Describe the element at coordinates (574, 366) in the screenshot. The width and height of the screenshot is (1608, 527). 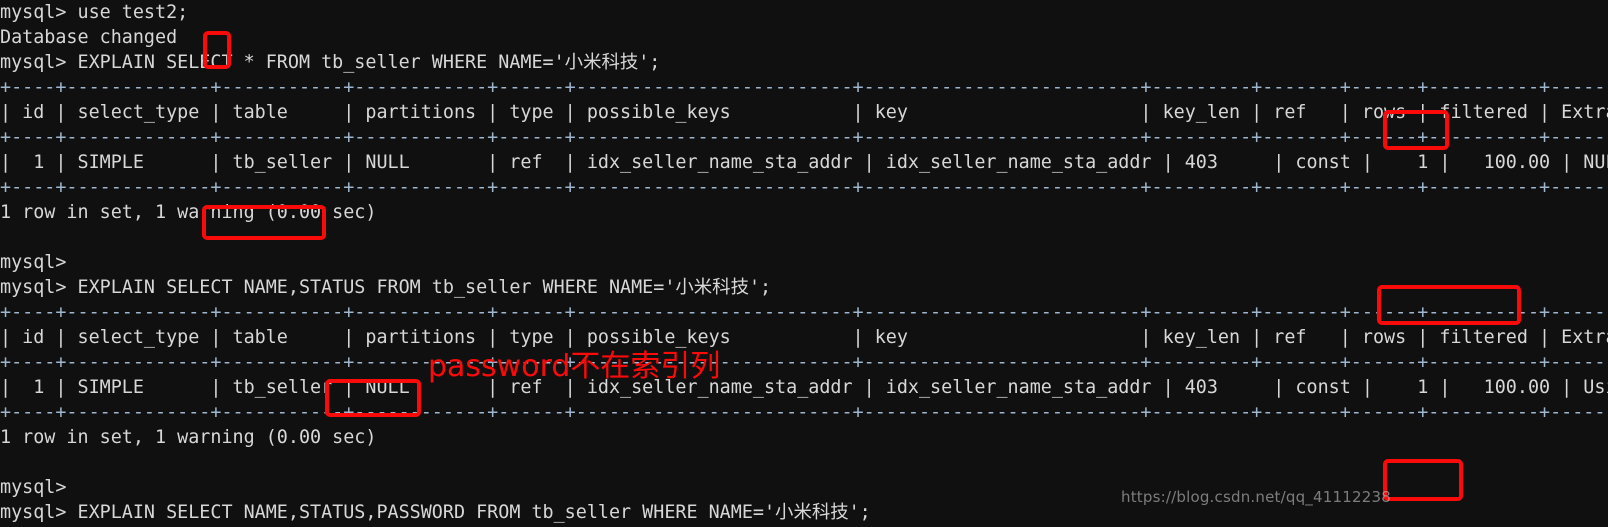
I see `annotation-note: password不在索引列` at that location.